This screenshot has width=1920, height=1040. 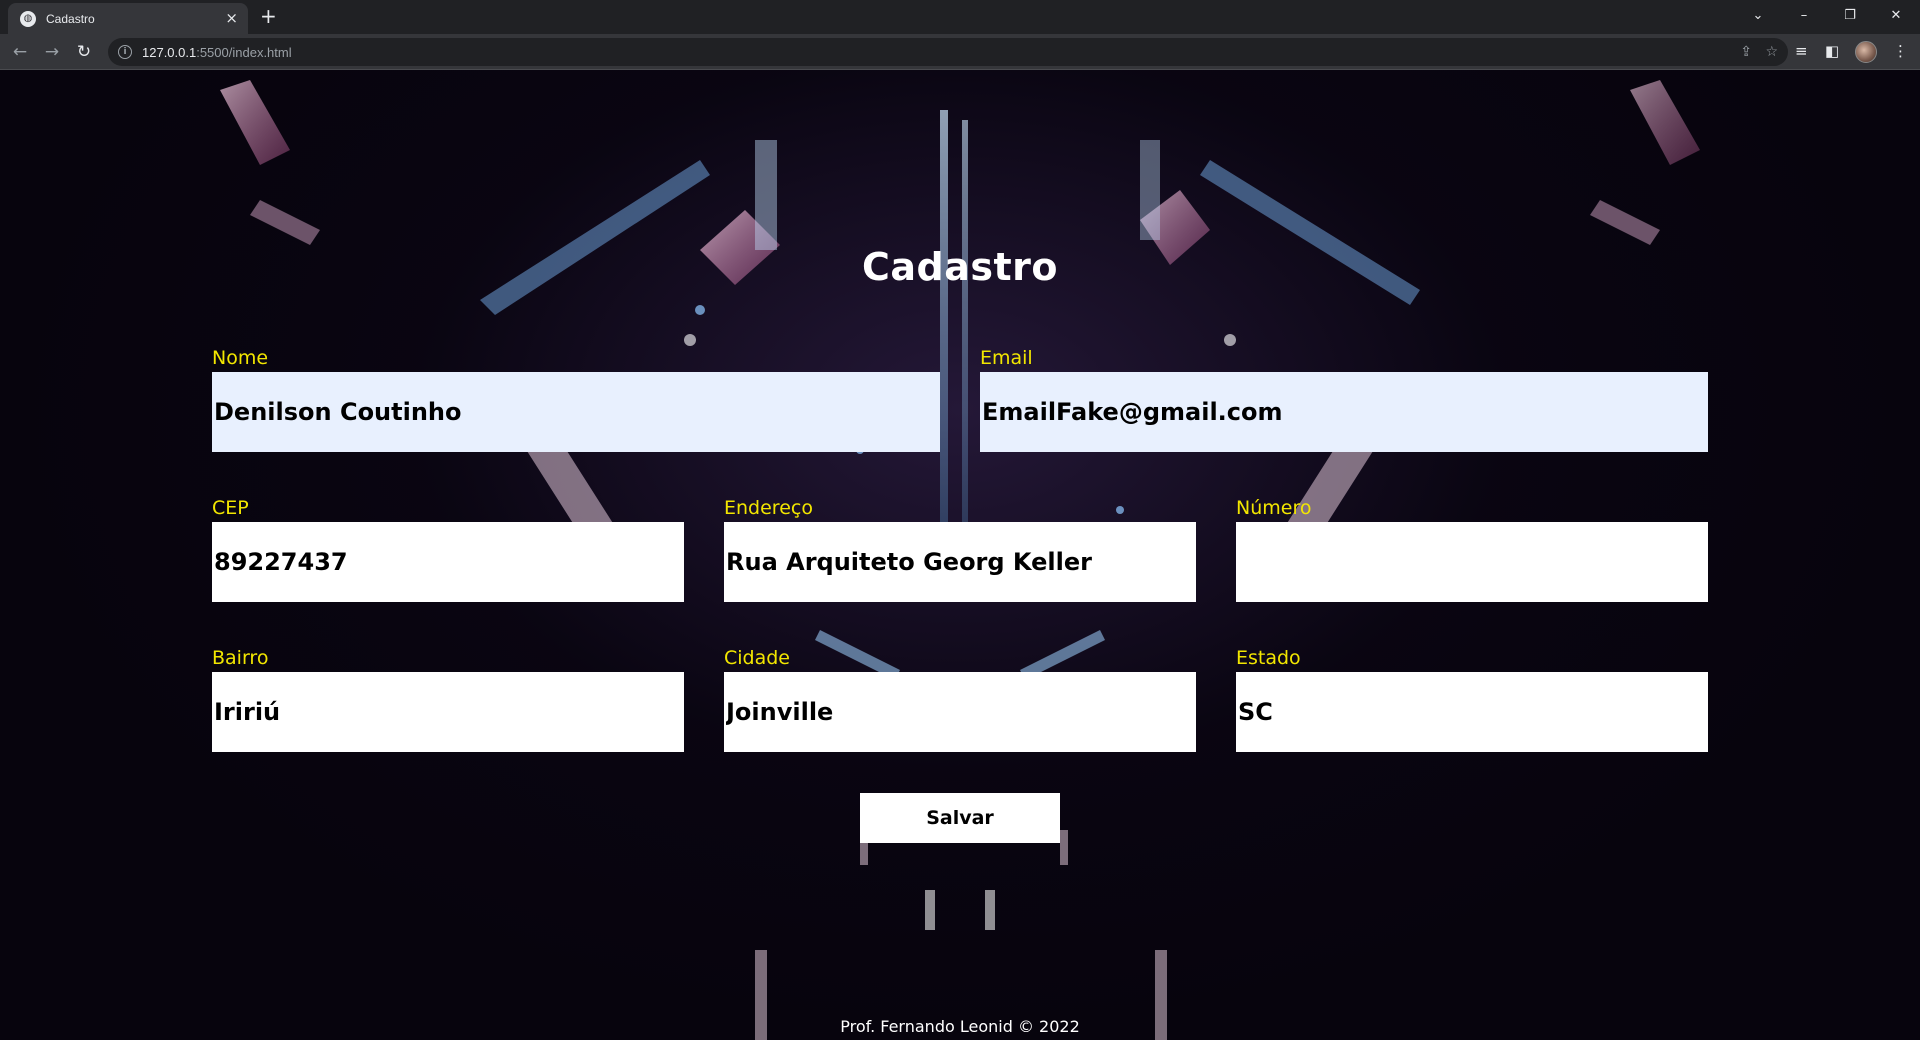 I want to click on close-tab-icon: ×, so click(x=231, y=18).